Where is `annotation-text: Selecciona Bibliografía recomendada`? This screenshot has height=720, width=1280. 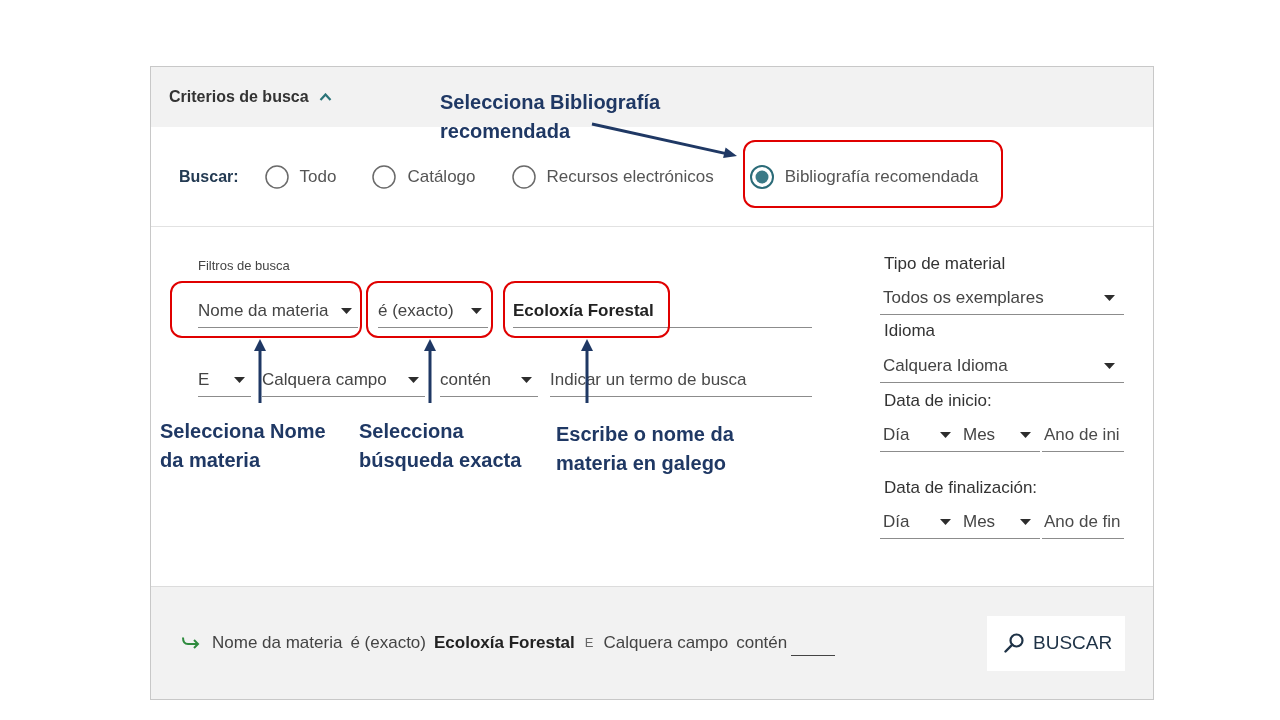 annotation-text: Selecciona Bibliografía recomendada is located at coordinates (550, 117).